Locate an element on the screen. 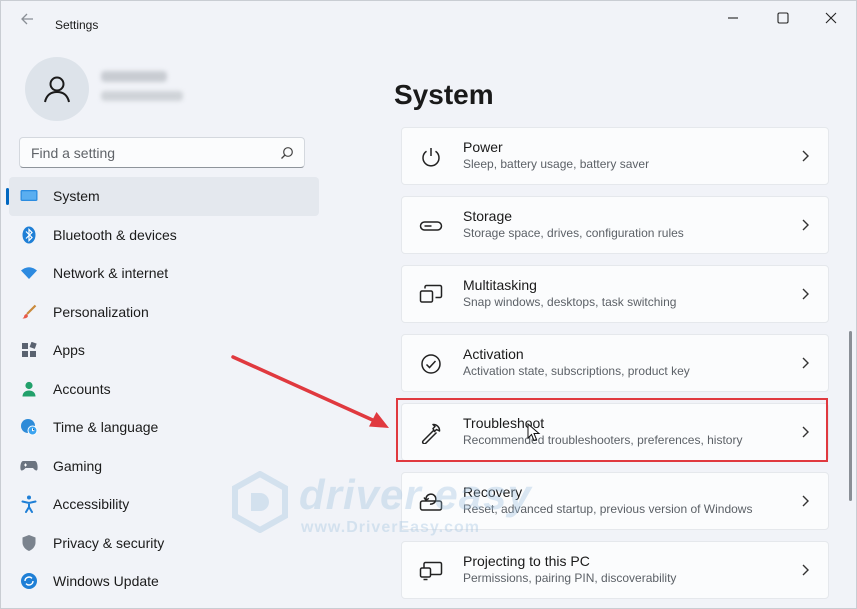 The width and height of the screenshot is (857, 609). annotation-arrow-icon is located at coordinates (310, 391).